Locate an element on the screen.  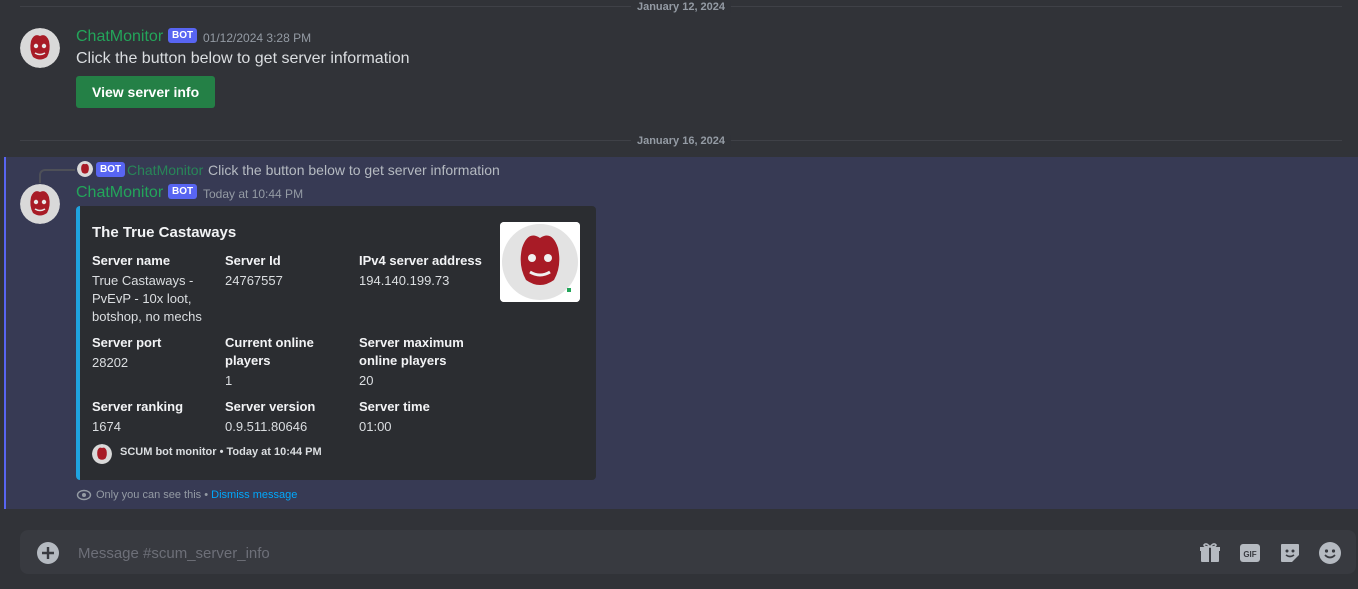
highlight-bar is located at coordinates (5, 333).